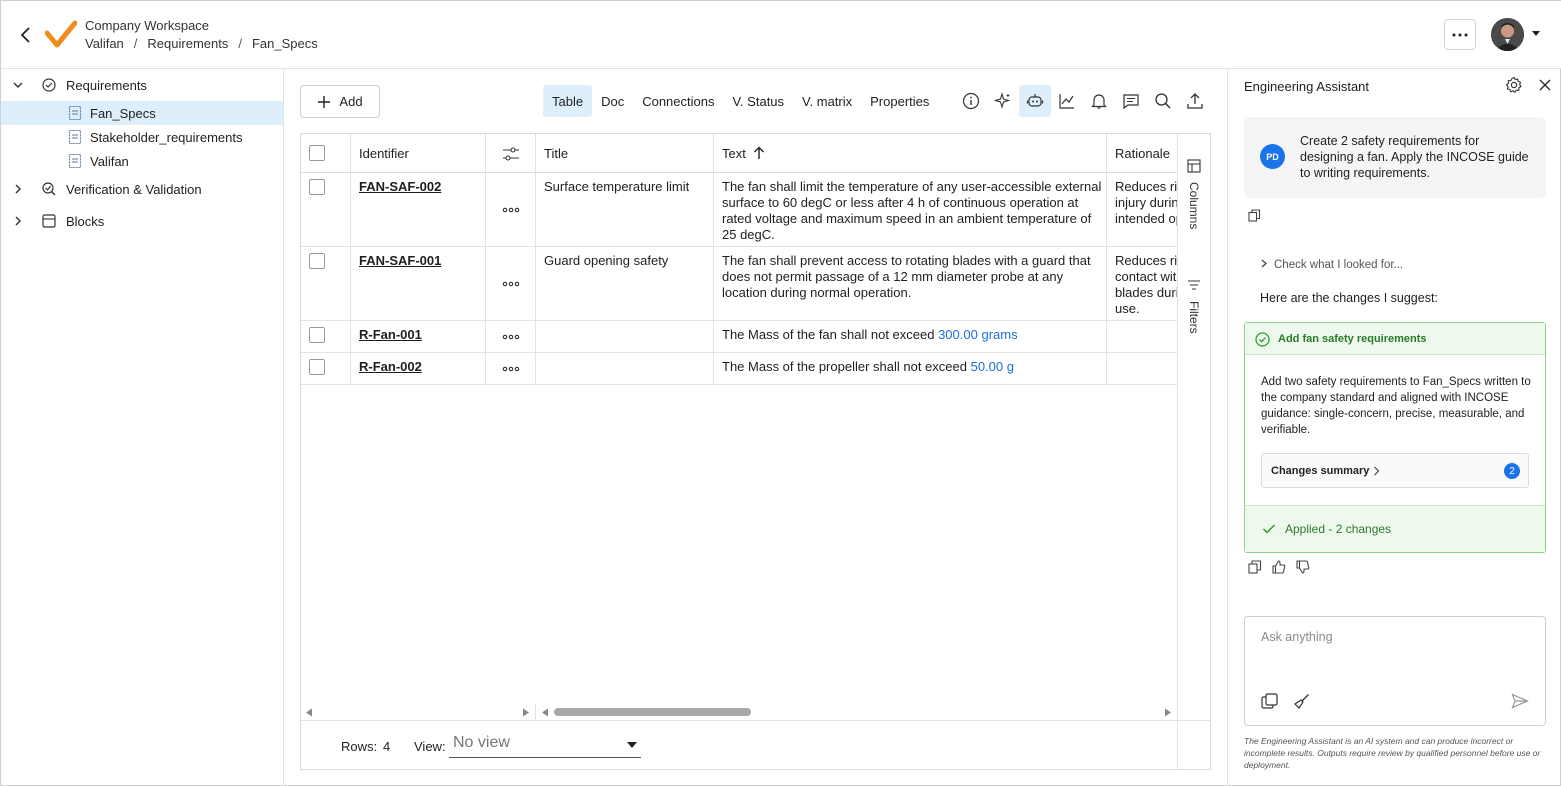 Image resolution: width=1561 pixels, height=786 pixels. I want to click on column-header-rationale: Rationale, so click(1142, 153).